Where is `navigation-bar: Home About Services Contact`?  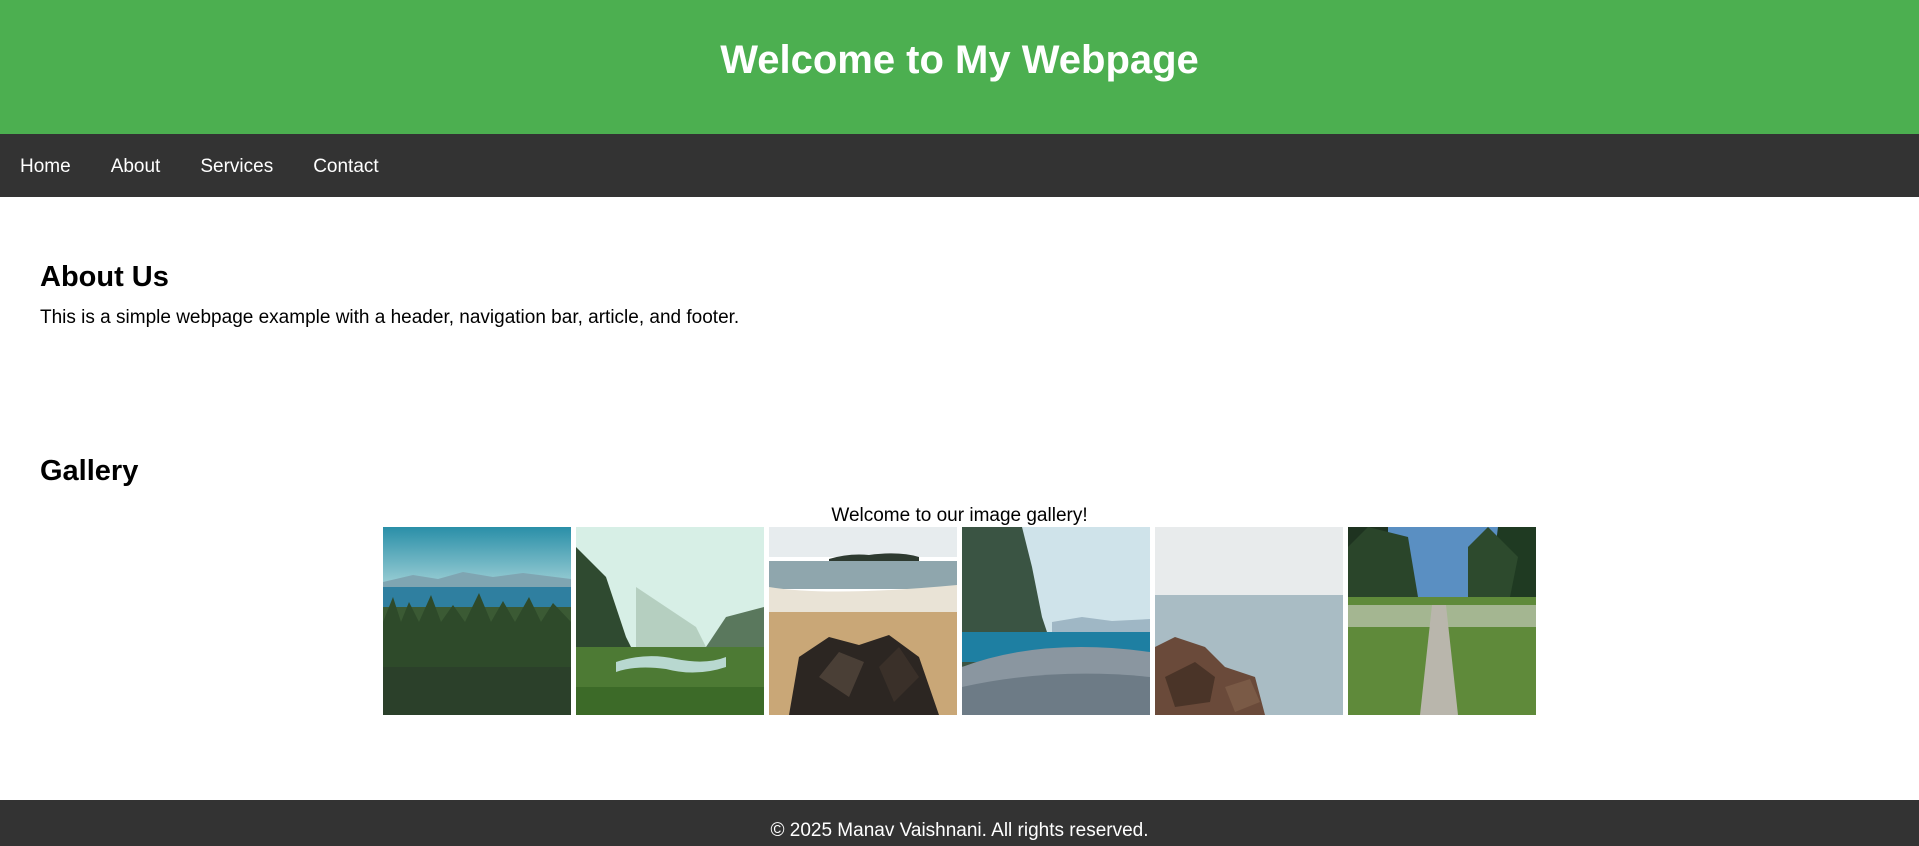
navigation-bar: Home About Services Contact is located at coordinates (959, 165).